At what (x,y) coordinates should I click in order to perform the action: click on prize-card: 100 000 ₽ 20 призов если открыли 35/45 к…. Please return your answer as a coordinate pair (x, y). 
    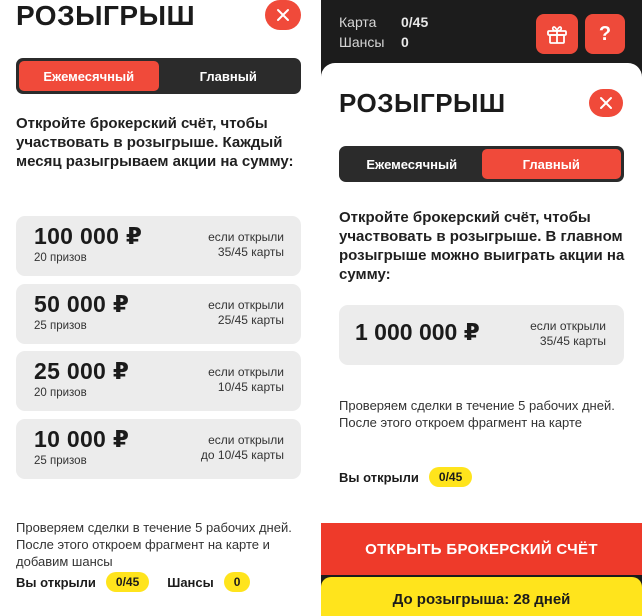
    Looking at the image, I should click on (158, 246).